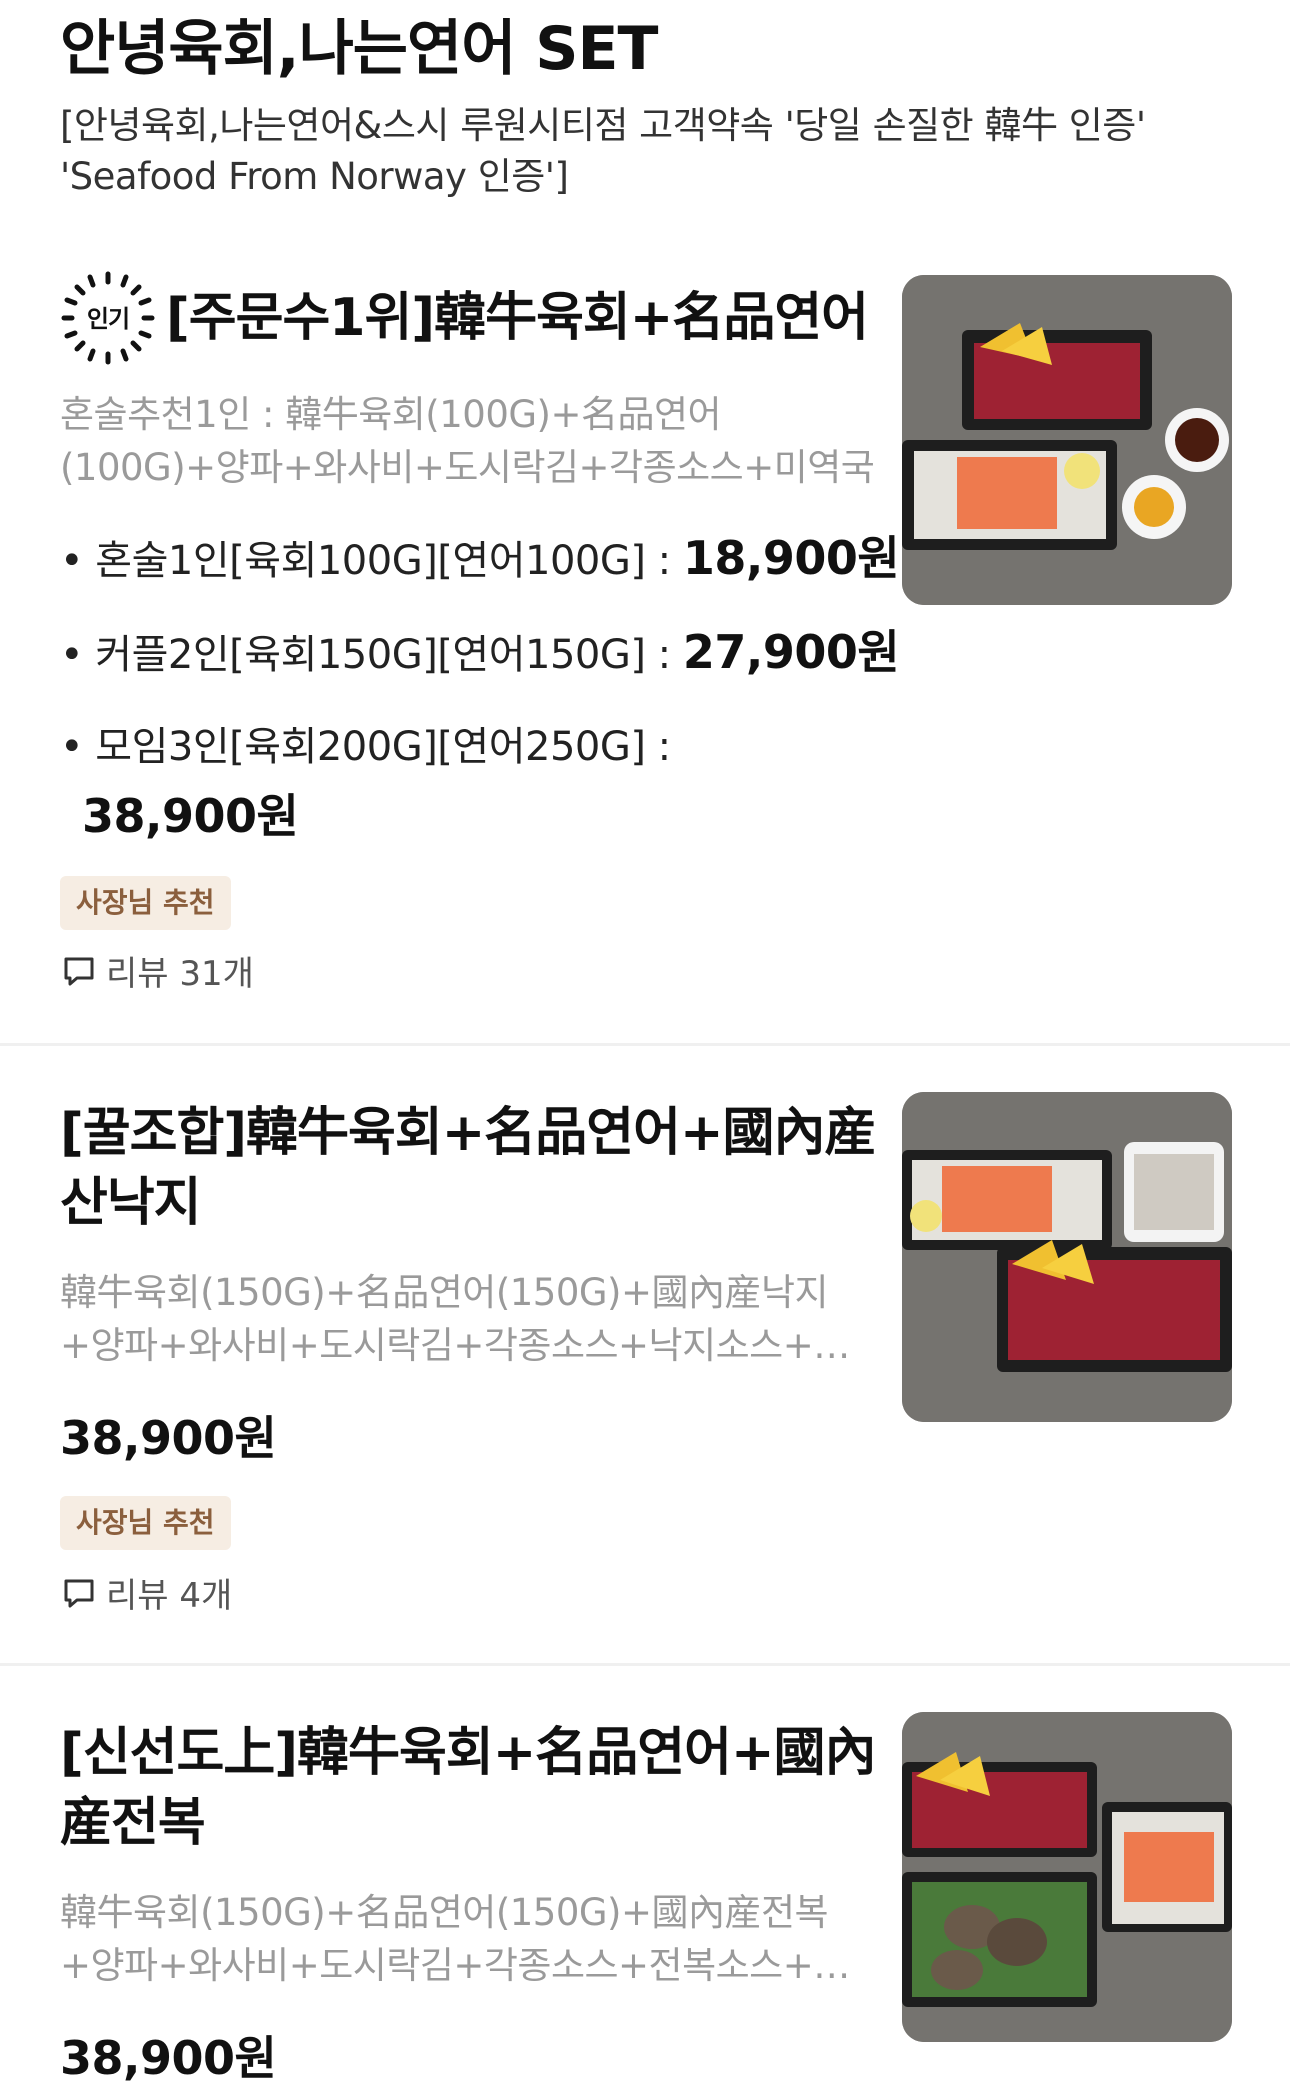 The width and height of the screenshot is (1290, 2087). I want to click on review-label: 리뷰 31개, so click(180, 974).